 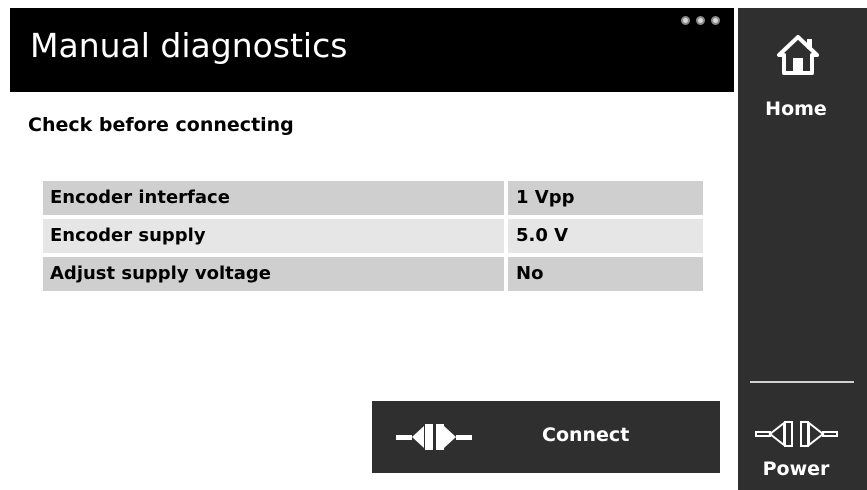 I want to click on table-row: Adjust supply voltage No, so click(x=373, y=274).